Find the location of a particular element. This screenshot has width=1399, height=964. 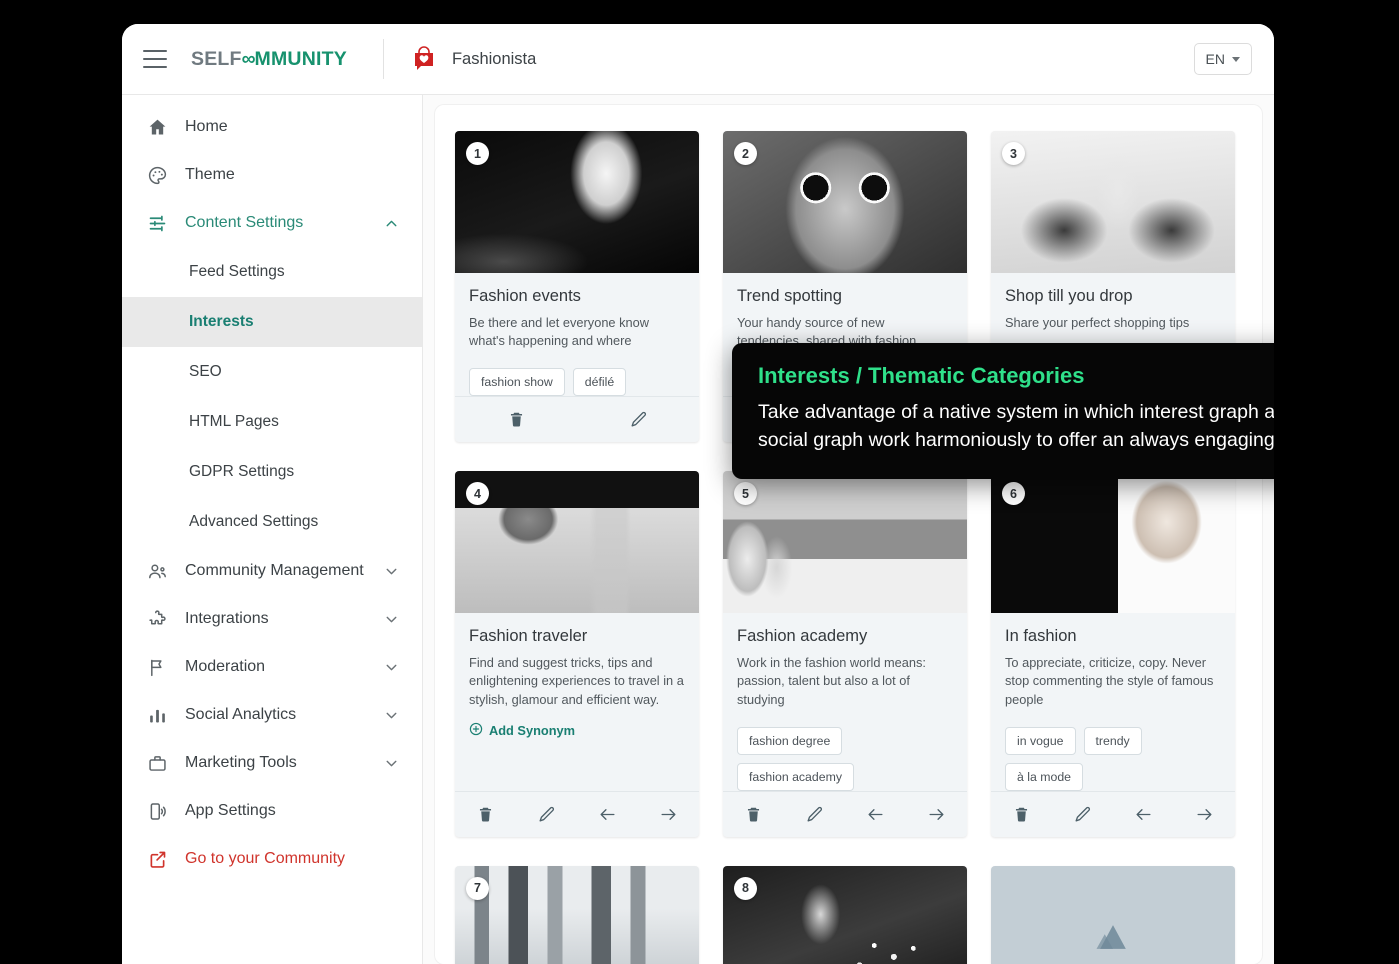

sidebar-subitem-feed-settings: Feed Settings is located at coordinates (272, 272).